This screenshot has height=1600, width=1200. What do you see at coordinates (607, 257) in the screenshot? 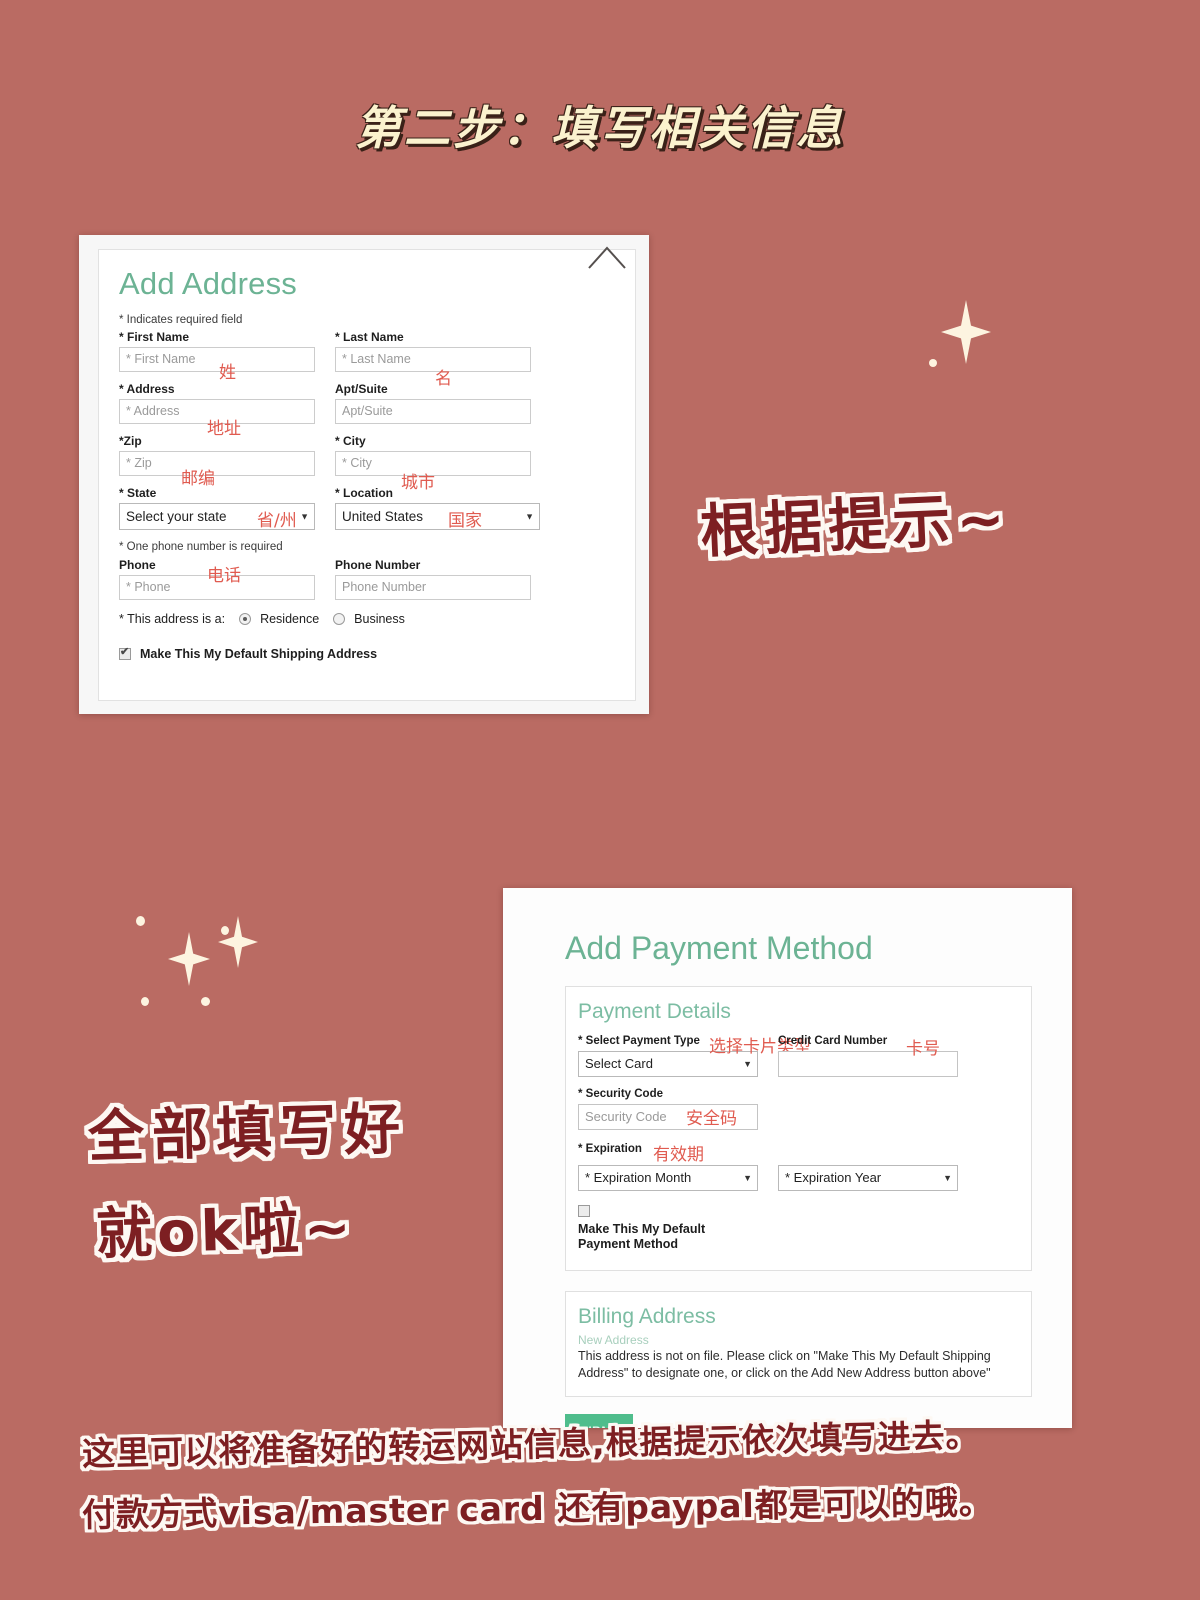
I see `chevron-up-icon` at bounding box center [607, 257].